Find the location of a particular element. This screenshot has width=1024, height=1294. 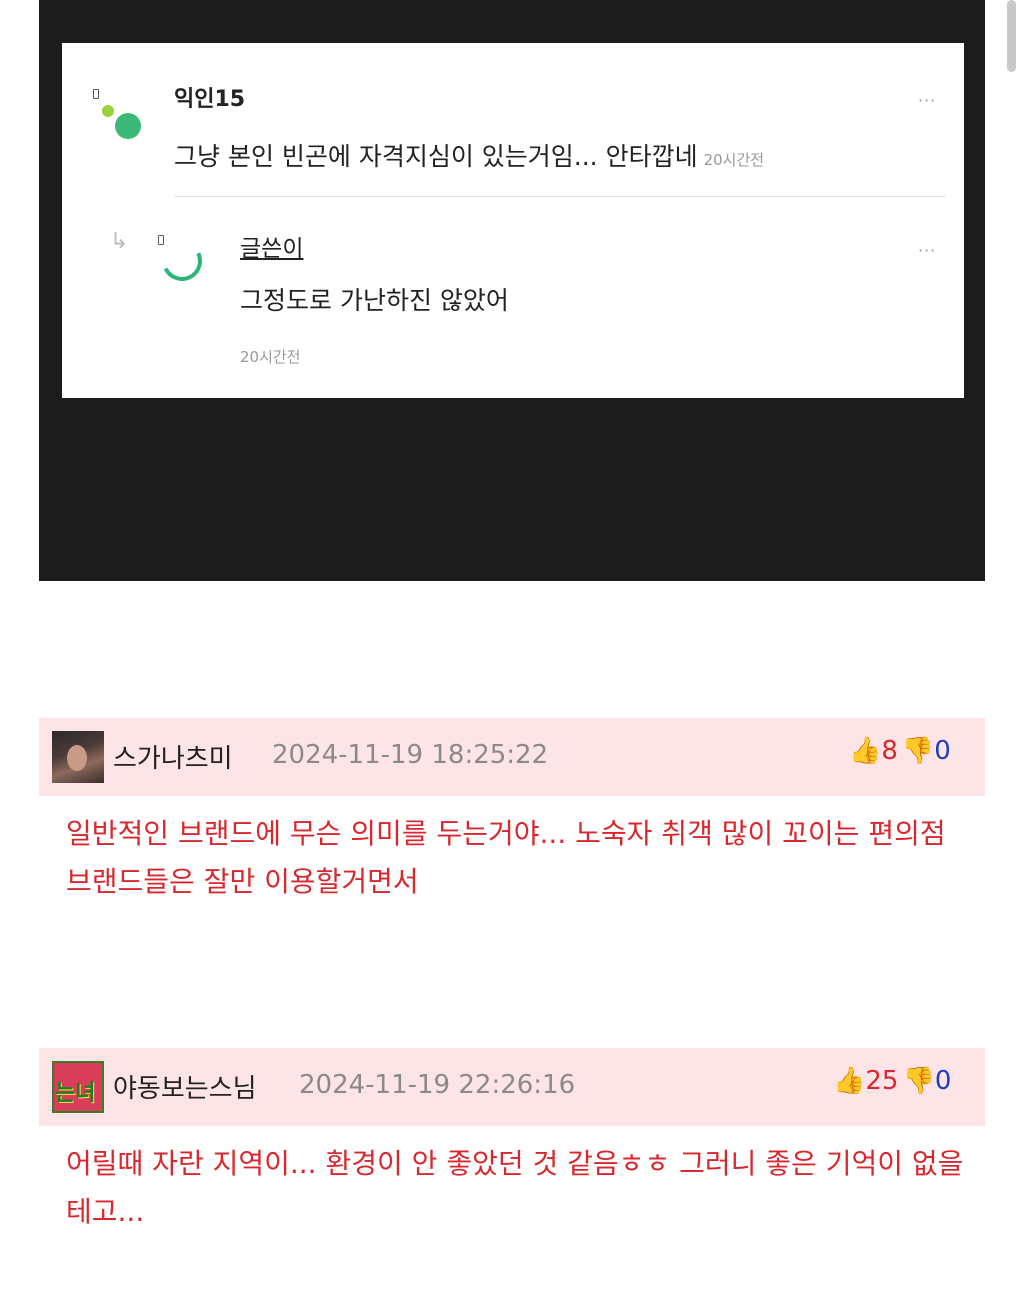

embedded-comment-author: 익인15 is located at coordinates (210, 99).